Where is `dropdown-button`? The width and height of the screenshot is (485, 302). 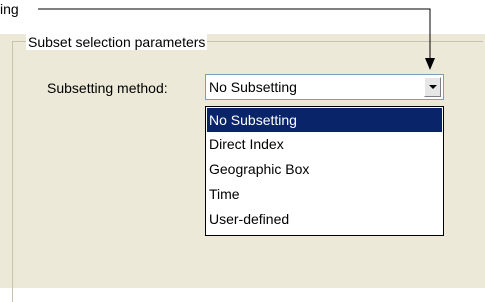
dropdown-button is located at coordinates (432, 87).